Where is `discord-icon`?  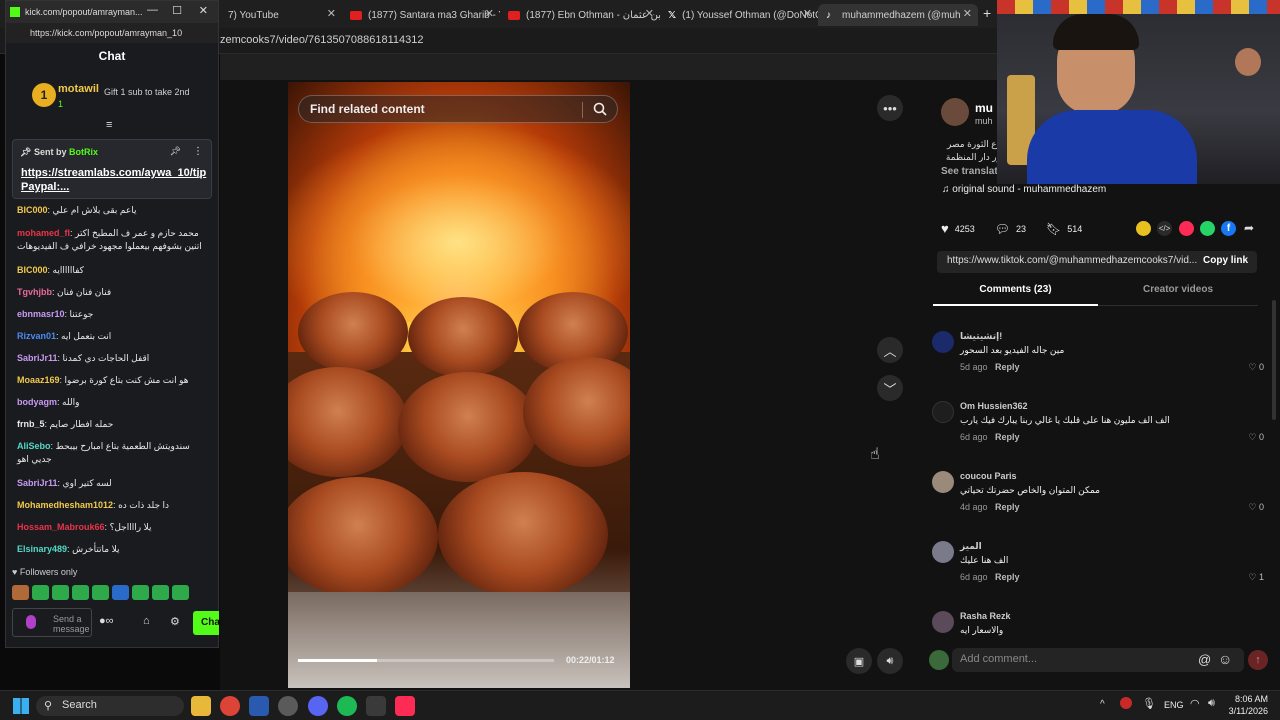 discord-icon is located at coordinates (318, 706).